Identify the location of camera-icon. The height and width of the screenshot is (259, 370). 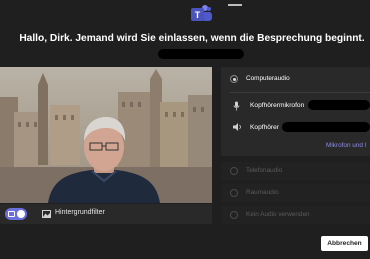
(11, 214).